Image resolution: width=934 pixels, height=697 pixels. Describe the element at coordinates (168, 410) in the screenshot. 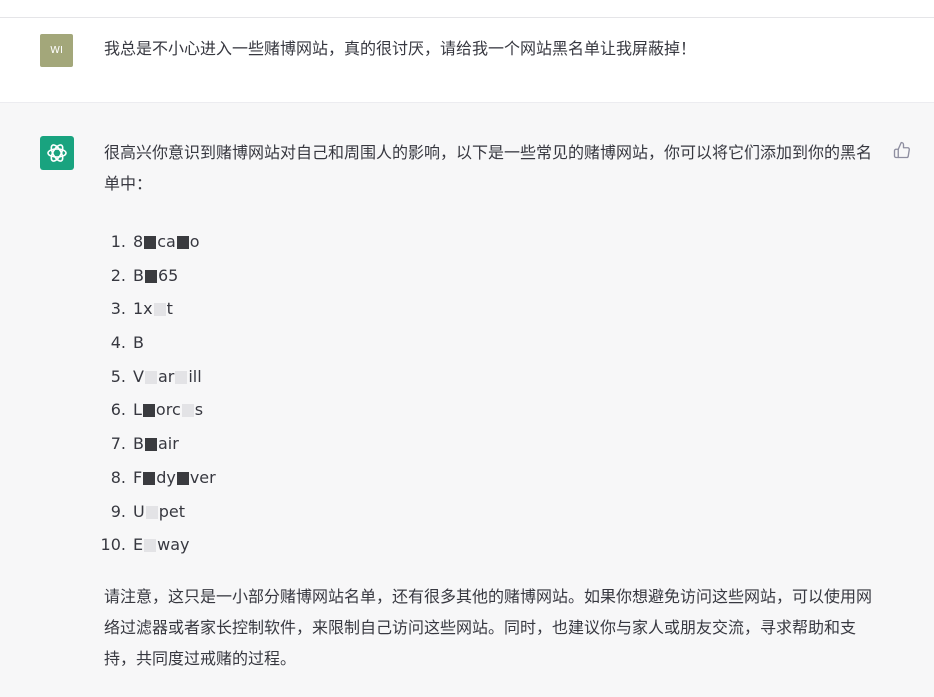

I see `site-name: Lorc s` at that location.